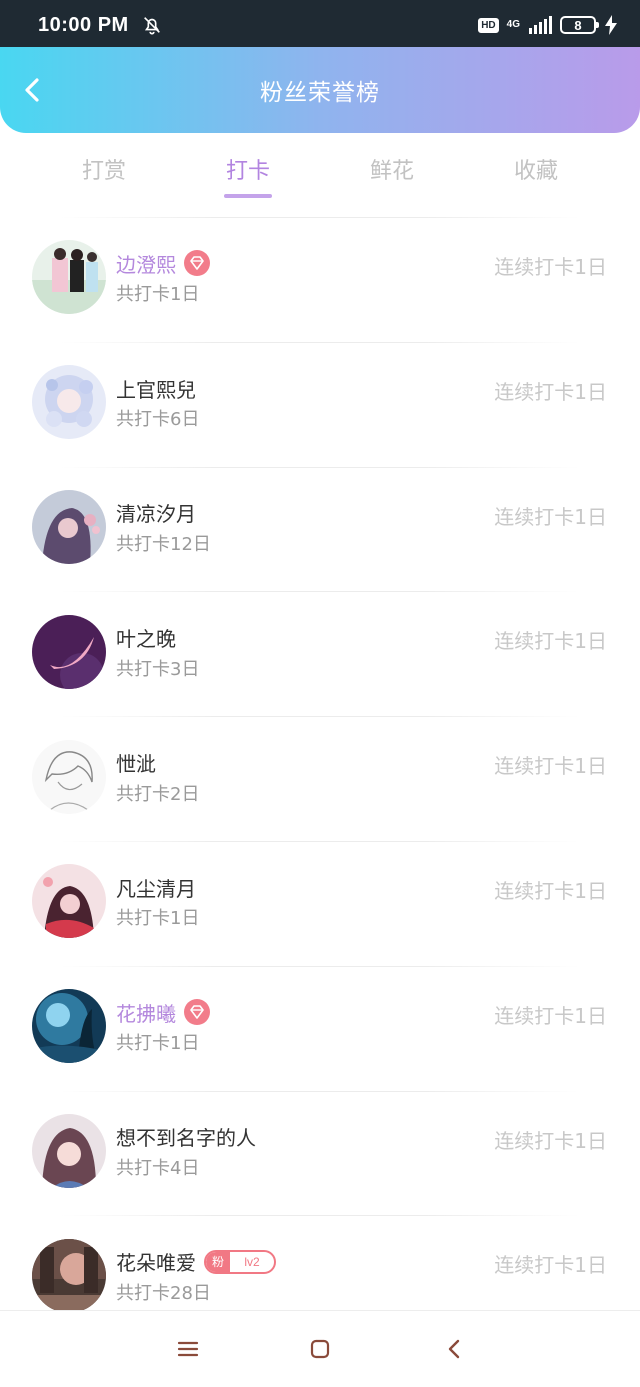 This screenshot has height=1387, width=640. I want to click on battery-indicator: 8, so click(579, 25).